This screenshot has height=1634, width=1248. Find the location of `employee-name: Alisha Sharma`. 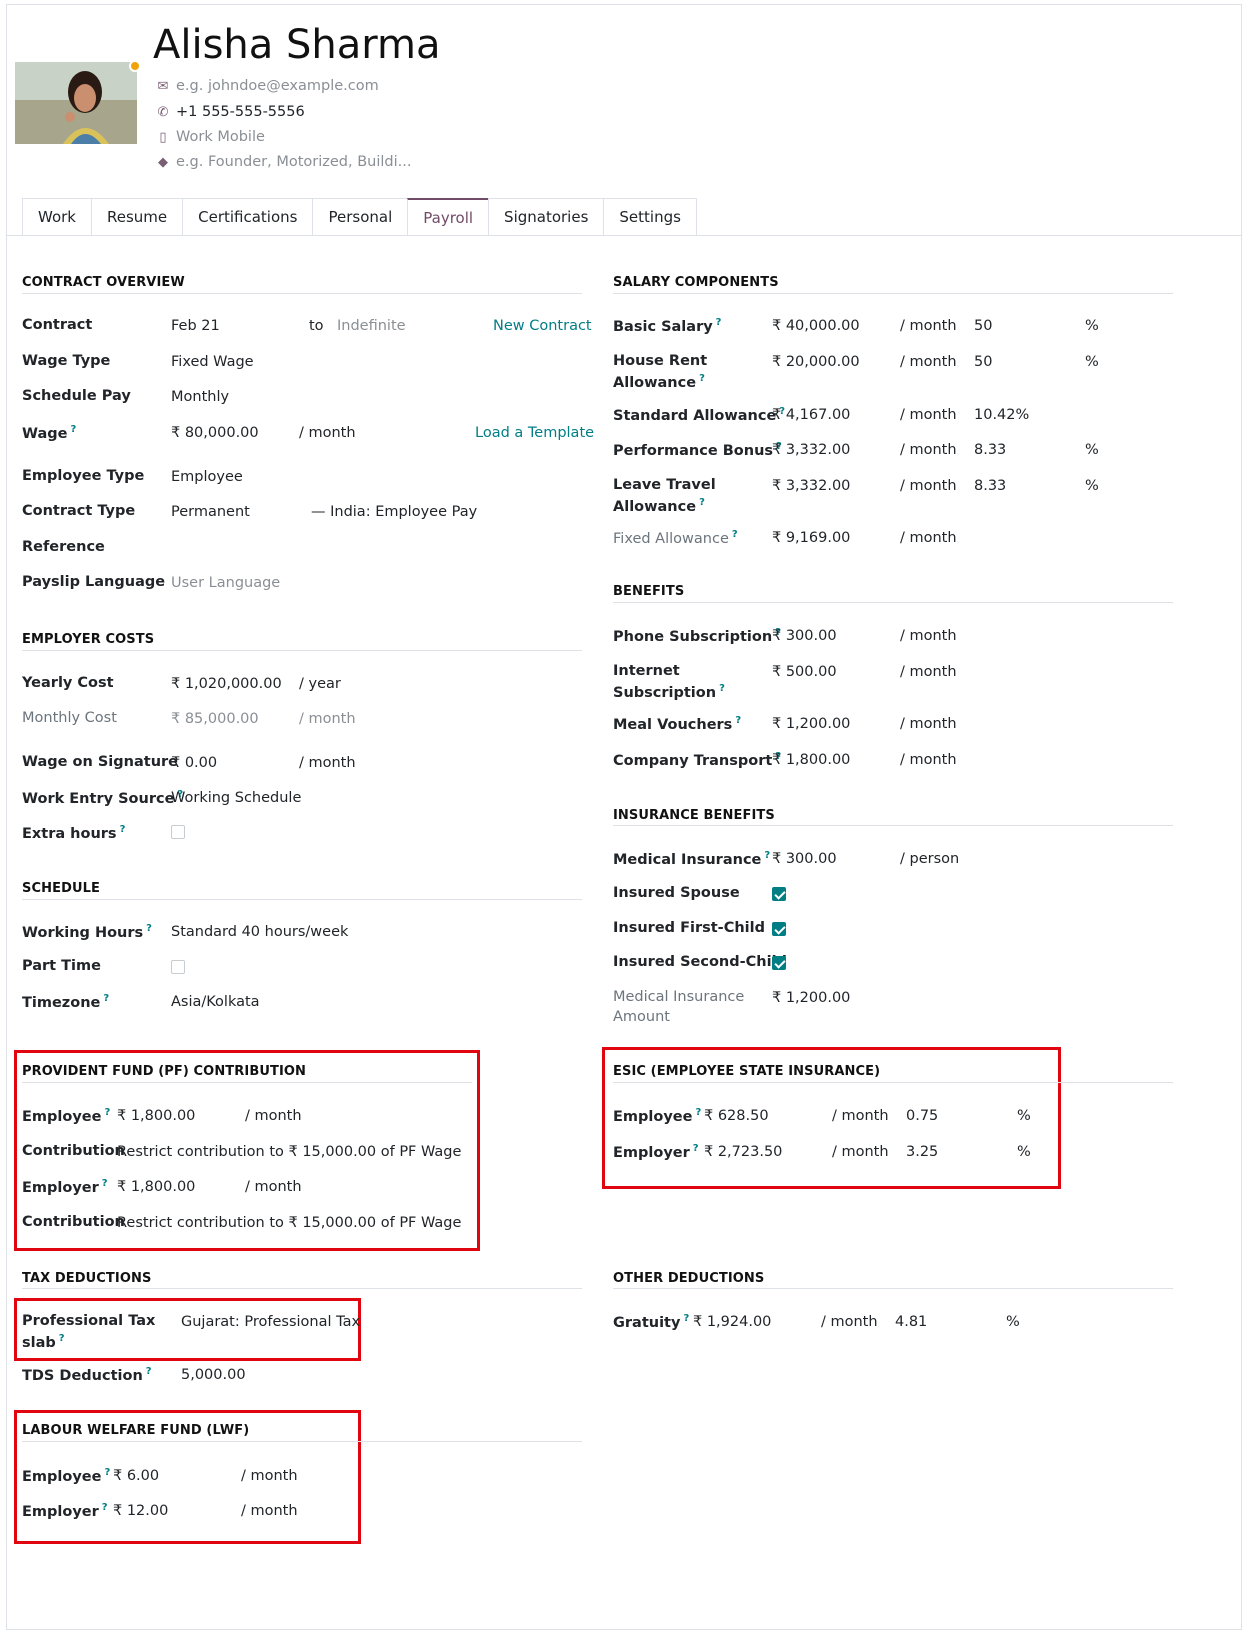

employee-name: Alisha Sharma is located at coordinates (296, 45).